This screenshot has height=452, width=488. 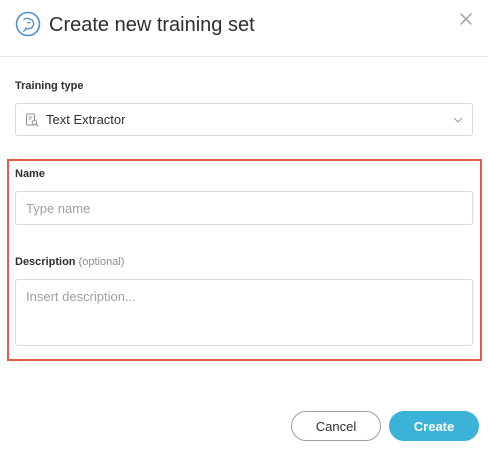 What do you see at coordinates (32, 120) in the screenshot?
I see `document-scan-icon` at bounding box center [32, 120].